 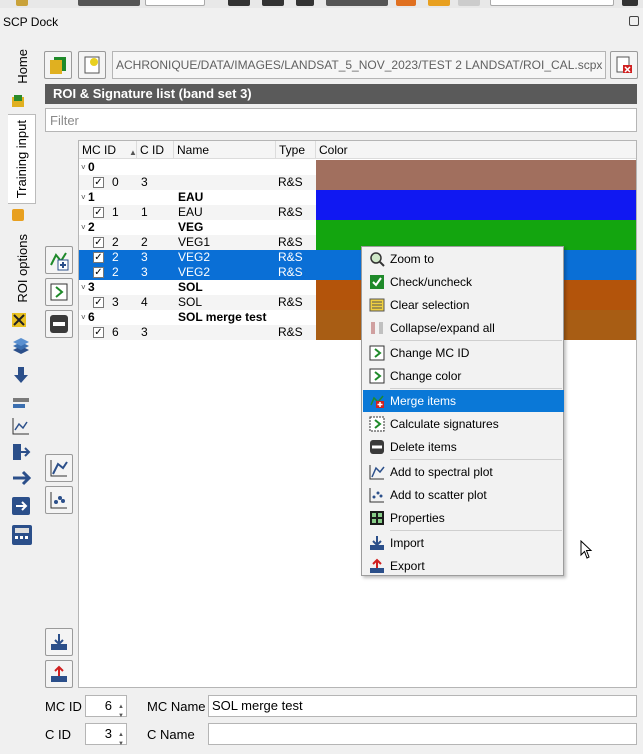 What do you see at coordinates (463, 401) in the screenshot?
I see `menu-item-merge-items: Merge items` at bounding box center [463, 401].